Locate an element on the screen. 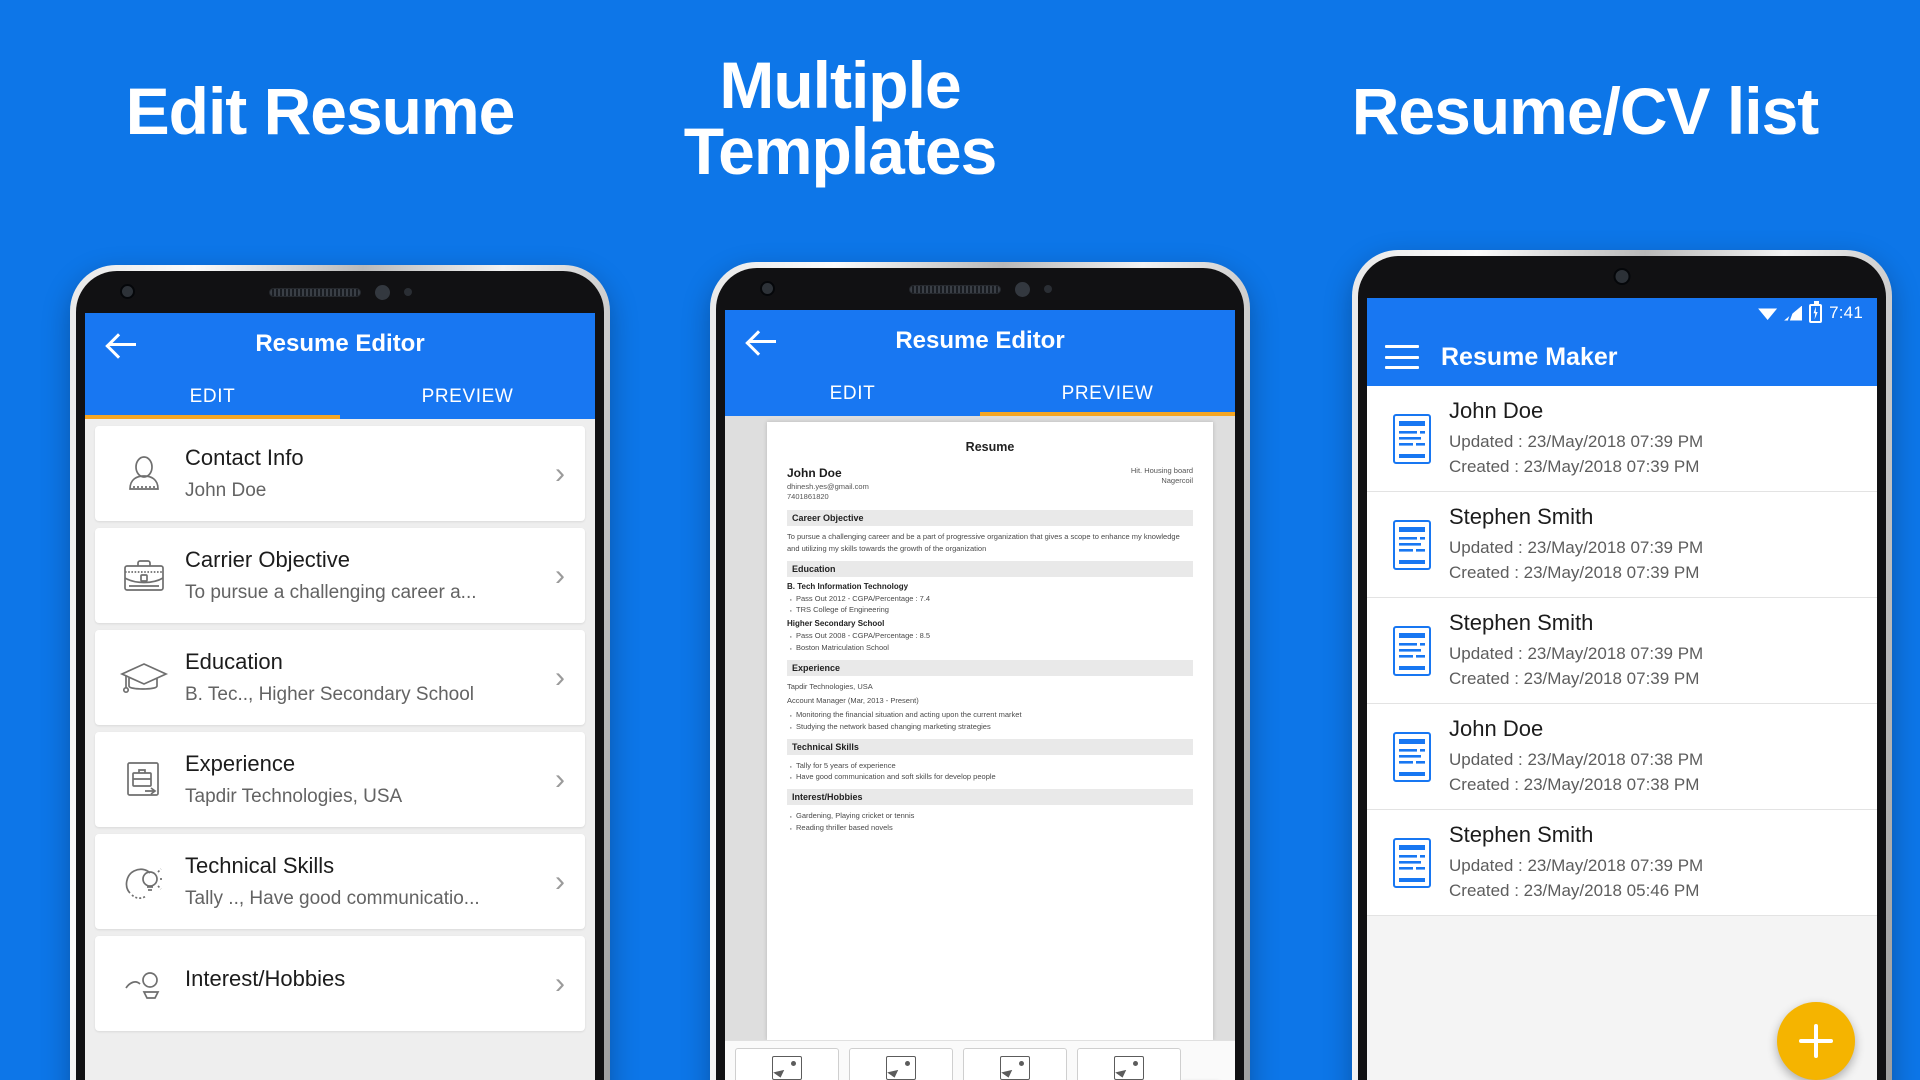 This screenshot has width=1920, height=1080. resume-doc-title: Resume is located at coordinates (990, 447).